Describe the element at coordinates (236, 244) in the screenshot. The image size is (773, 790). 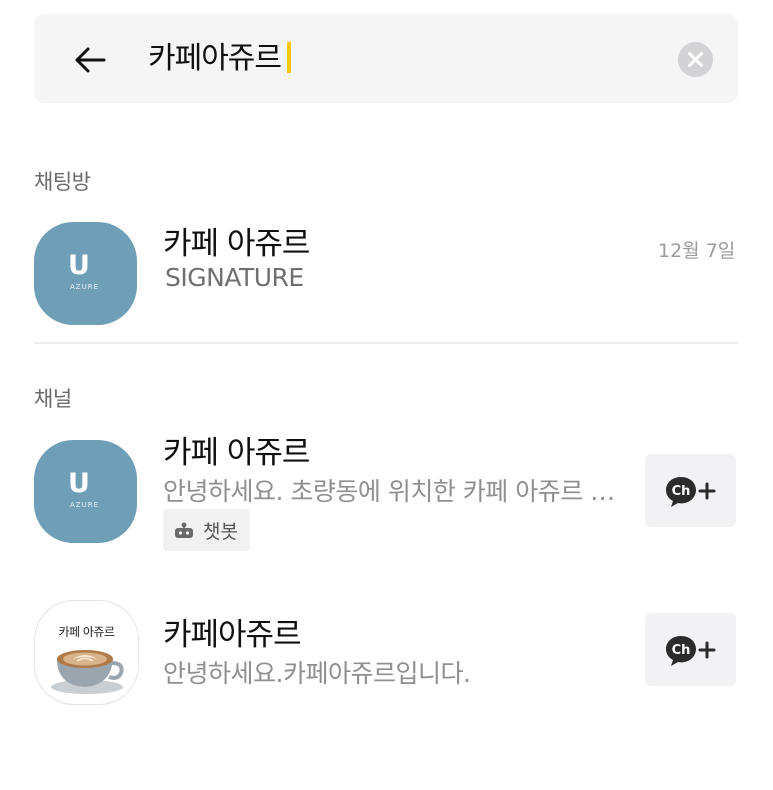
I see `chatroom-title: 카페 아쥬르` at that location.